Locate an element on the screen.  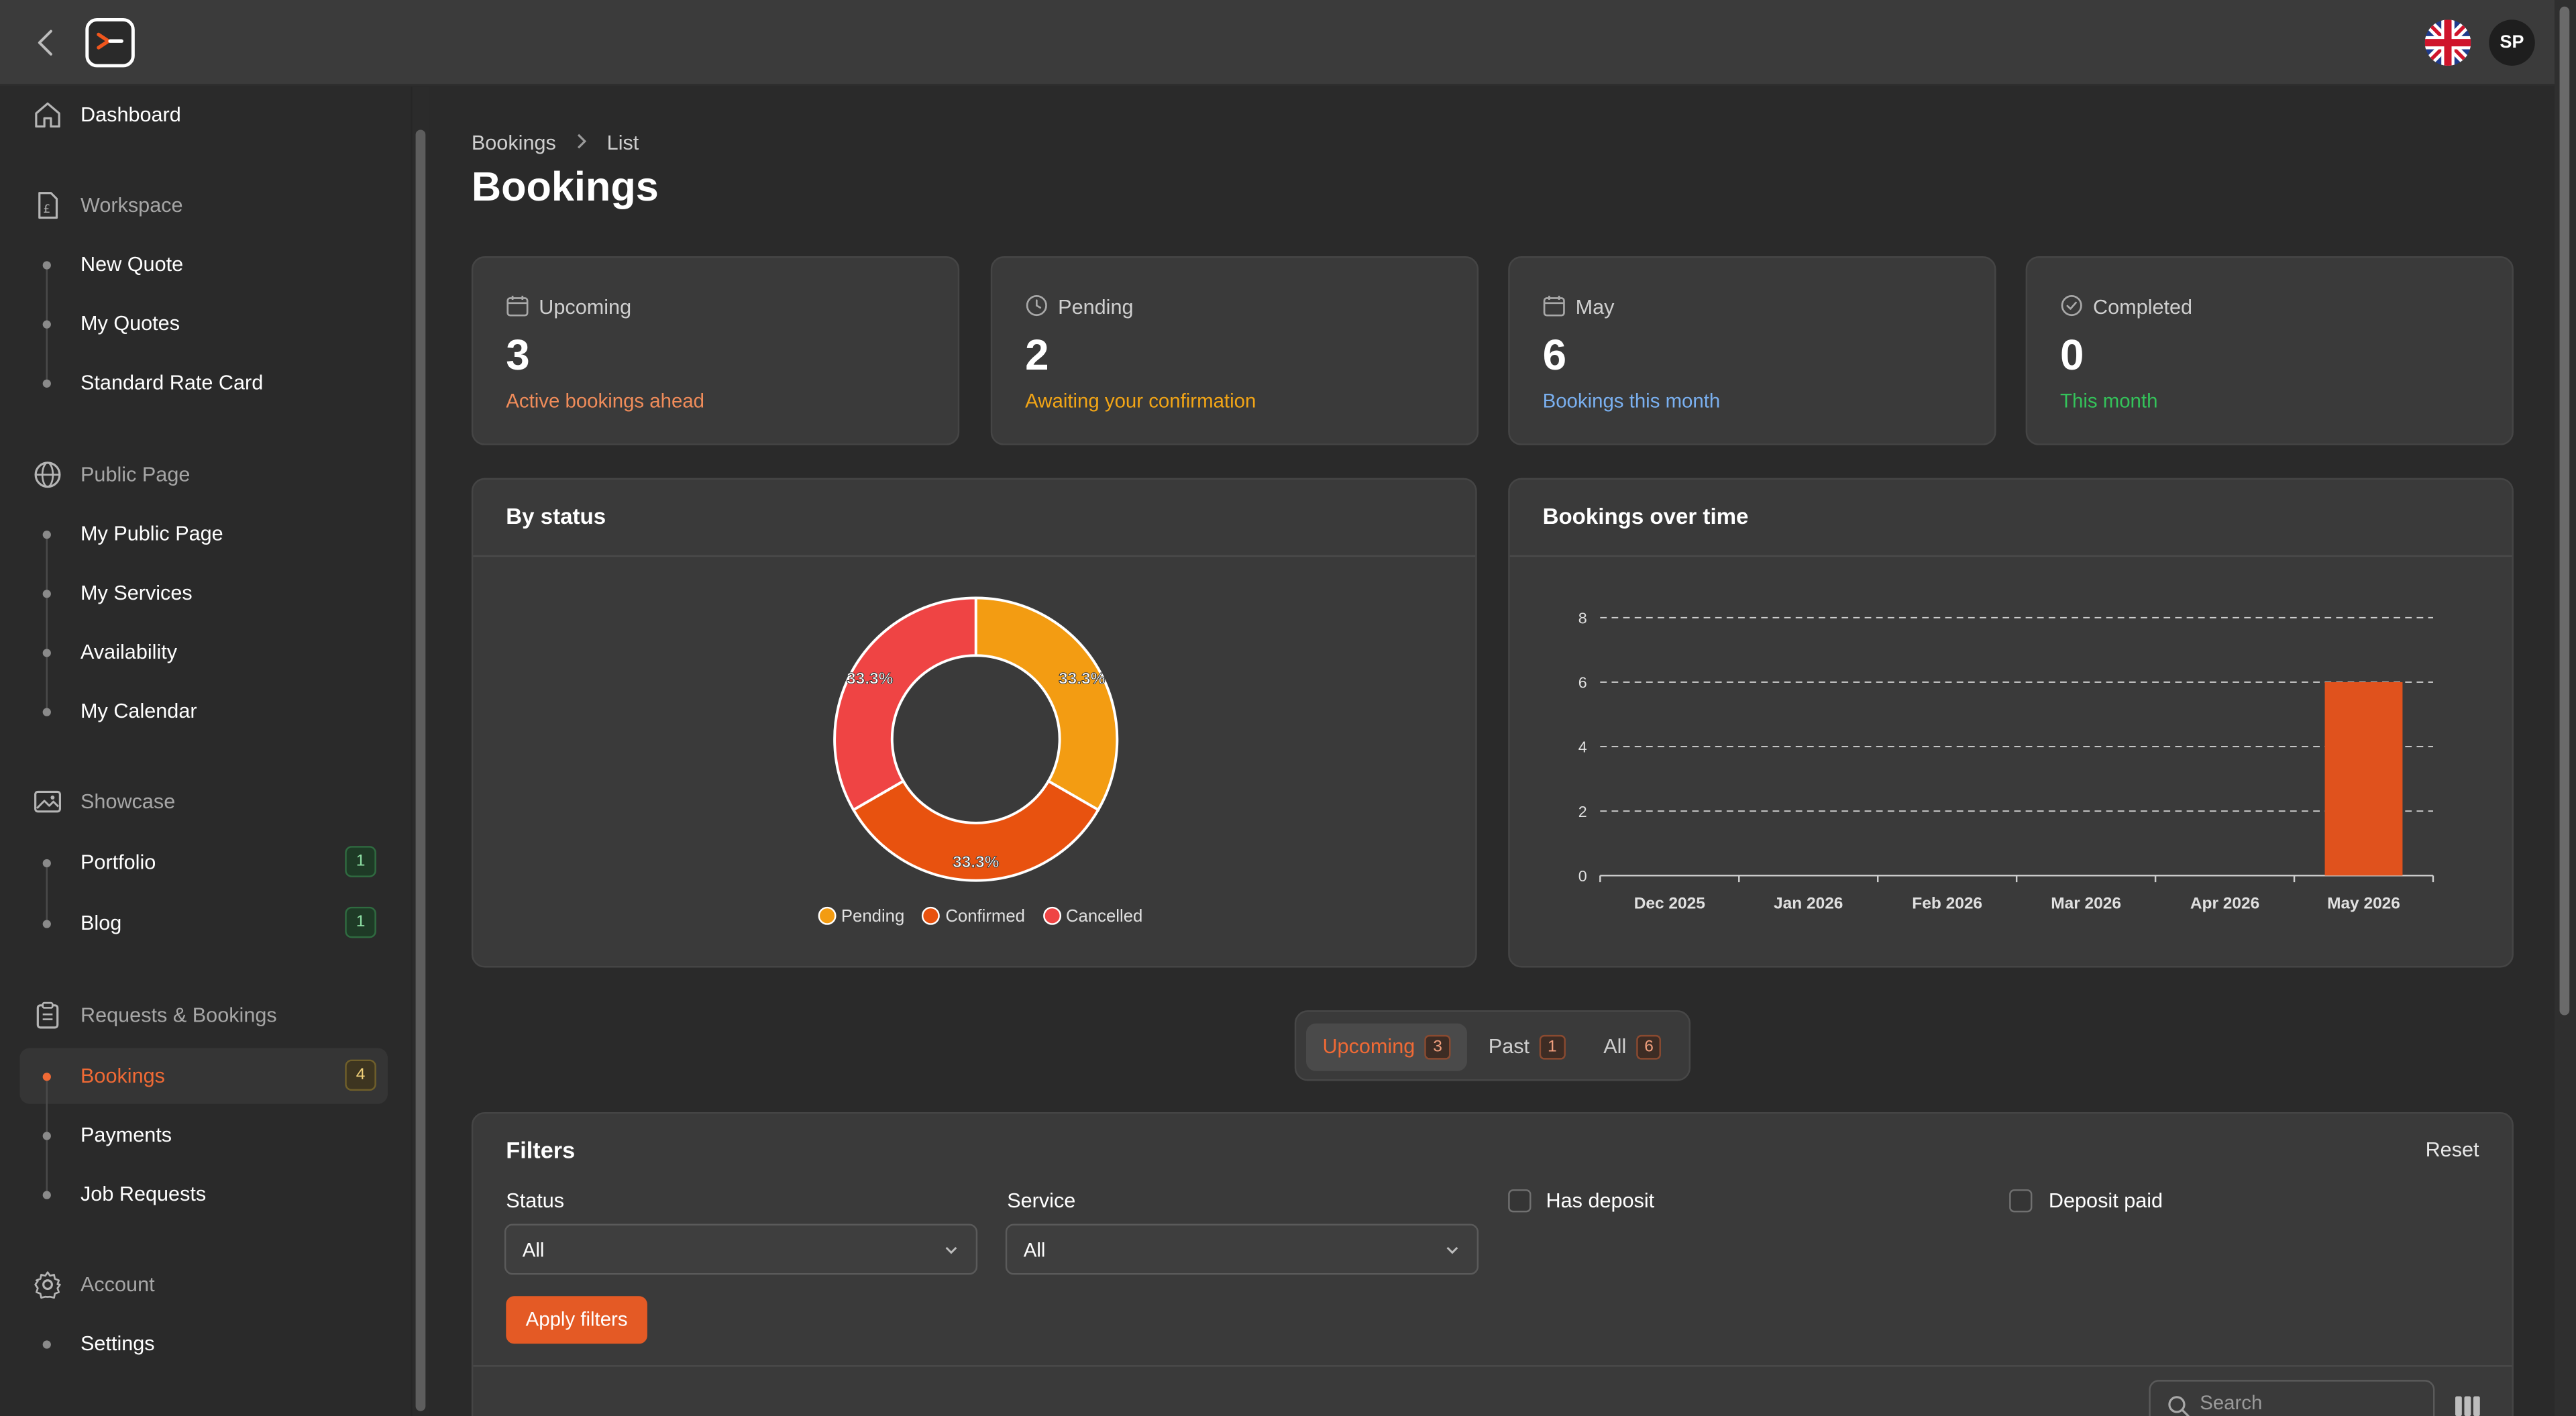
bar-may-2026 is located at coordinates (2363, 779).